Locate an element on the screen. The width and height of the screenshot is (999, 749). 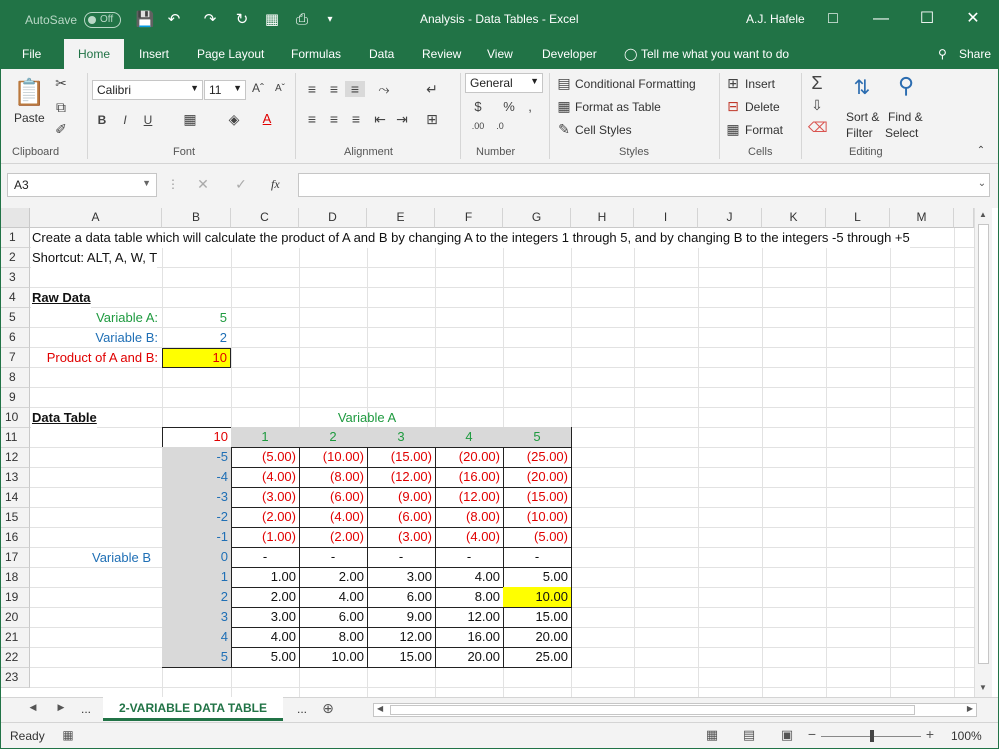
data-table-result-cell: 10.00 is located at coordinates (333, 657).